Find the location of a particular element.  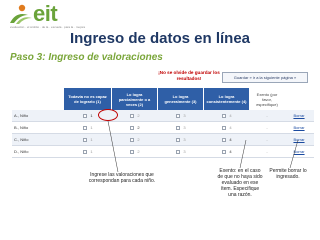

table-row: A., Niño 1 2 3 4 - Borrar is located at coordinates (163, 116).